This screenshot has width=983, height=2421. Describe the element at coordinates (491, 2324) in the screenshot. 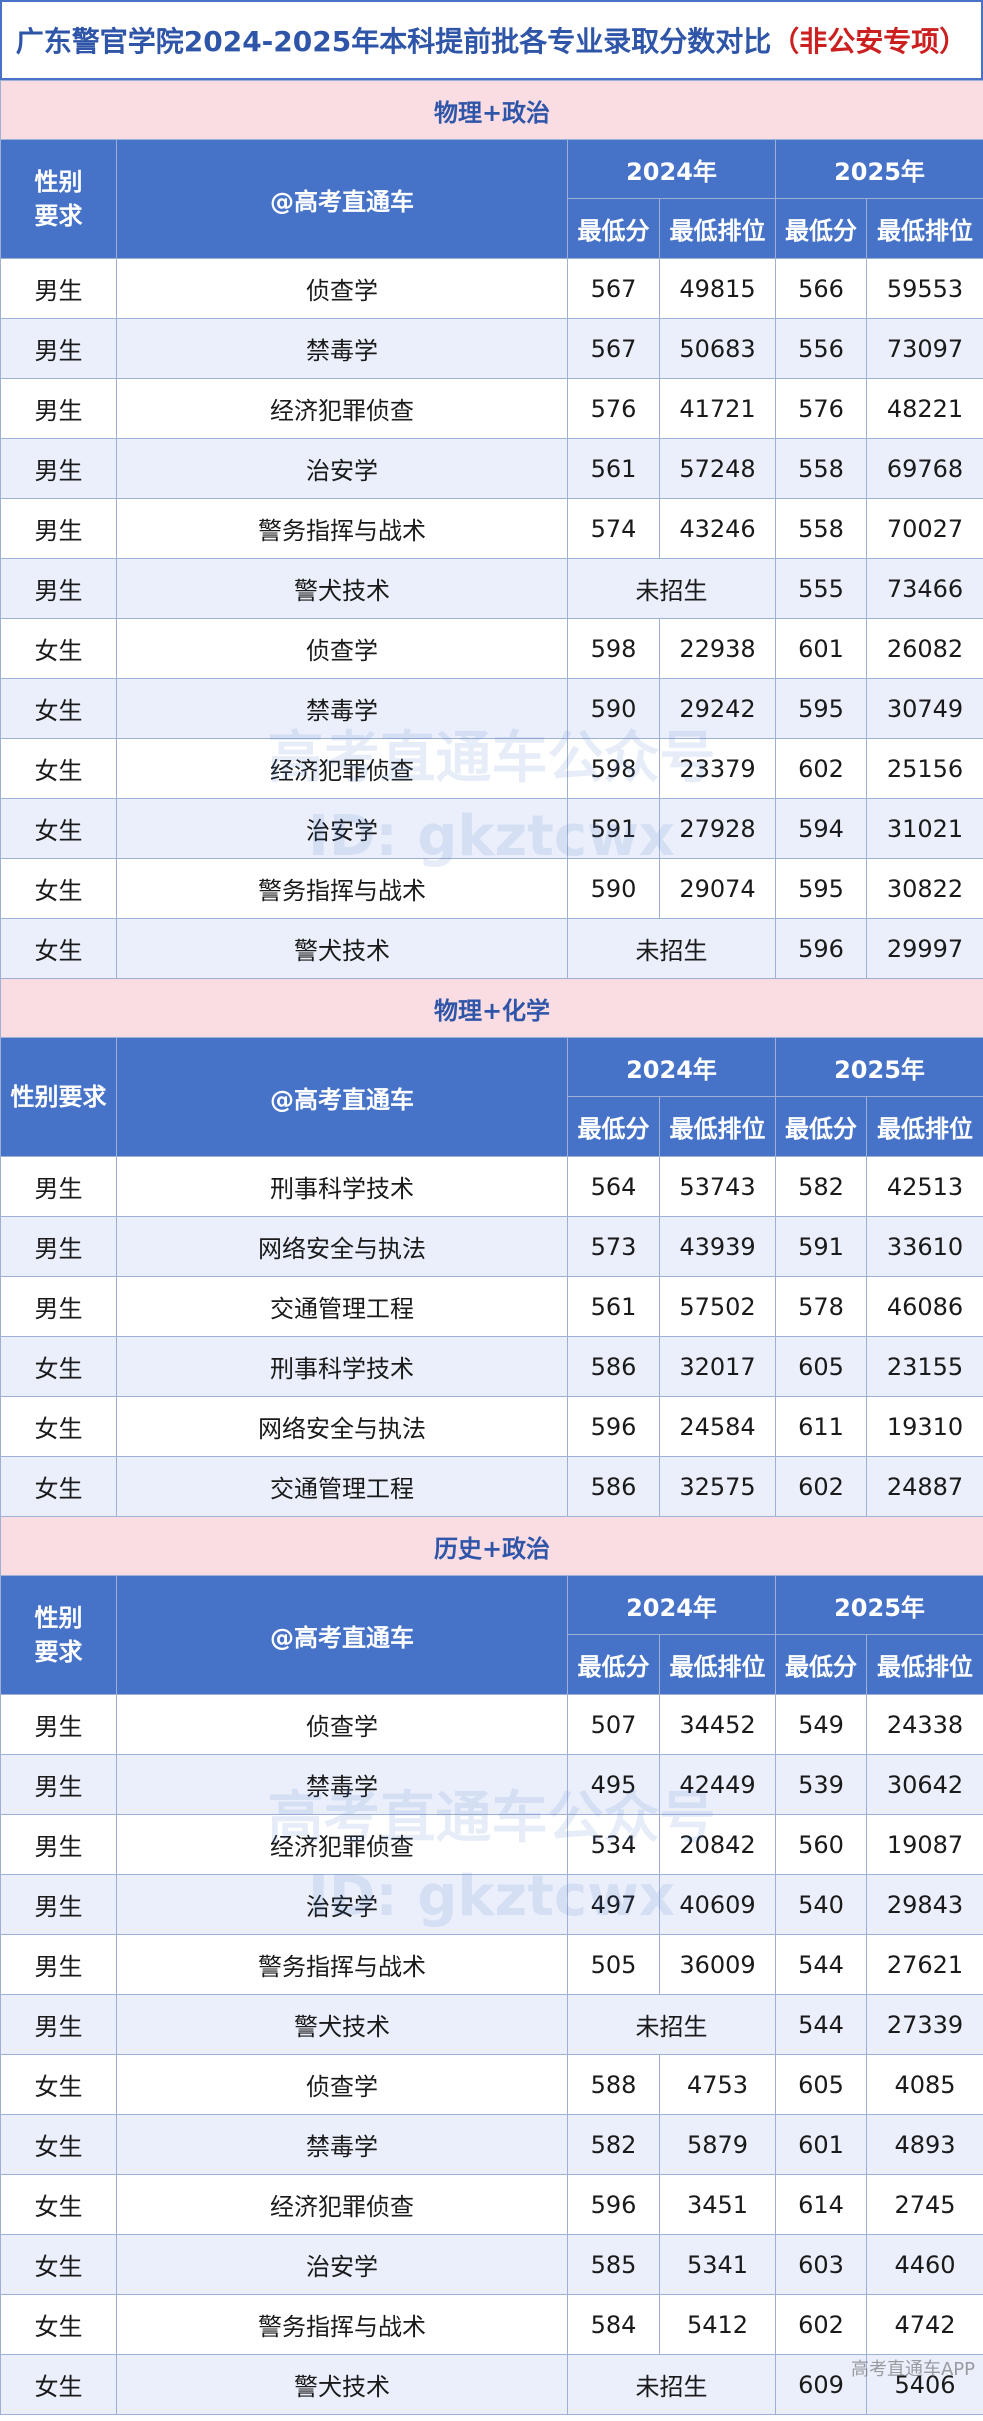

I see `table-row: 女生 警务指挥与战术 584 5412 602 4742` at that location.